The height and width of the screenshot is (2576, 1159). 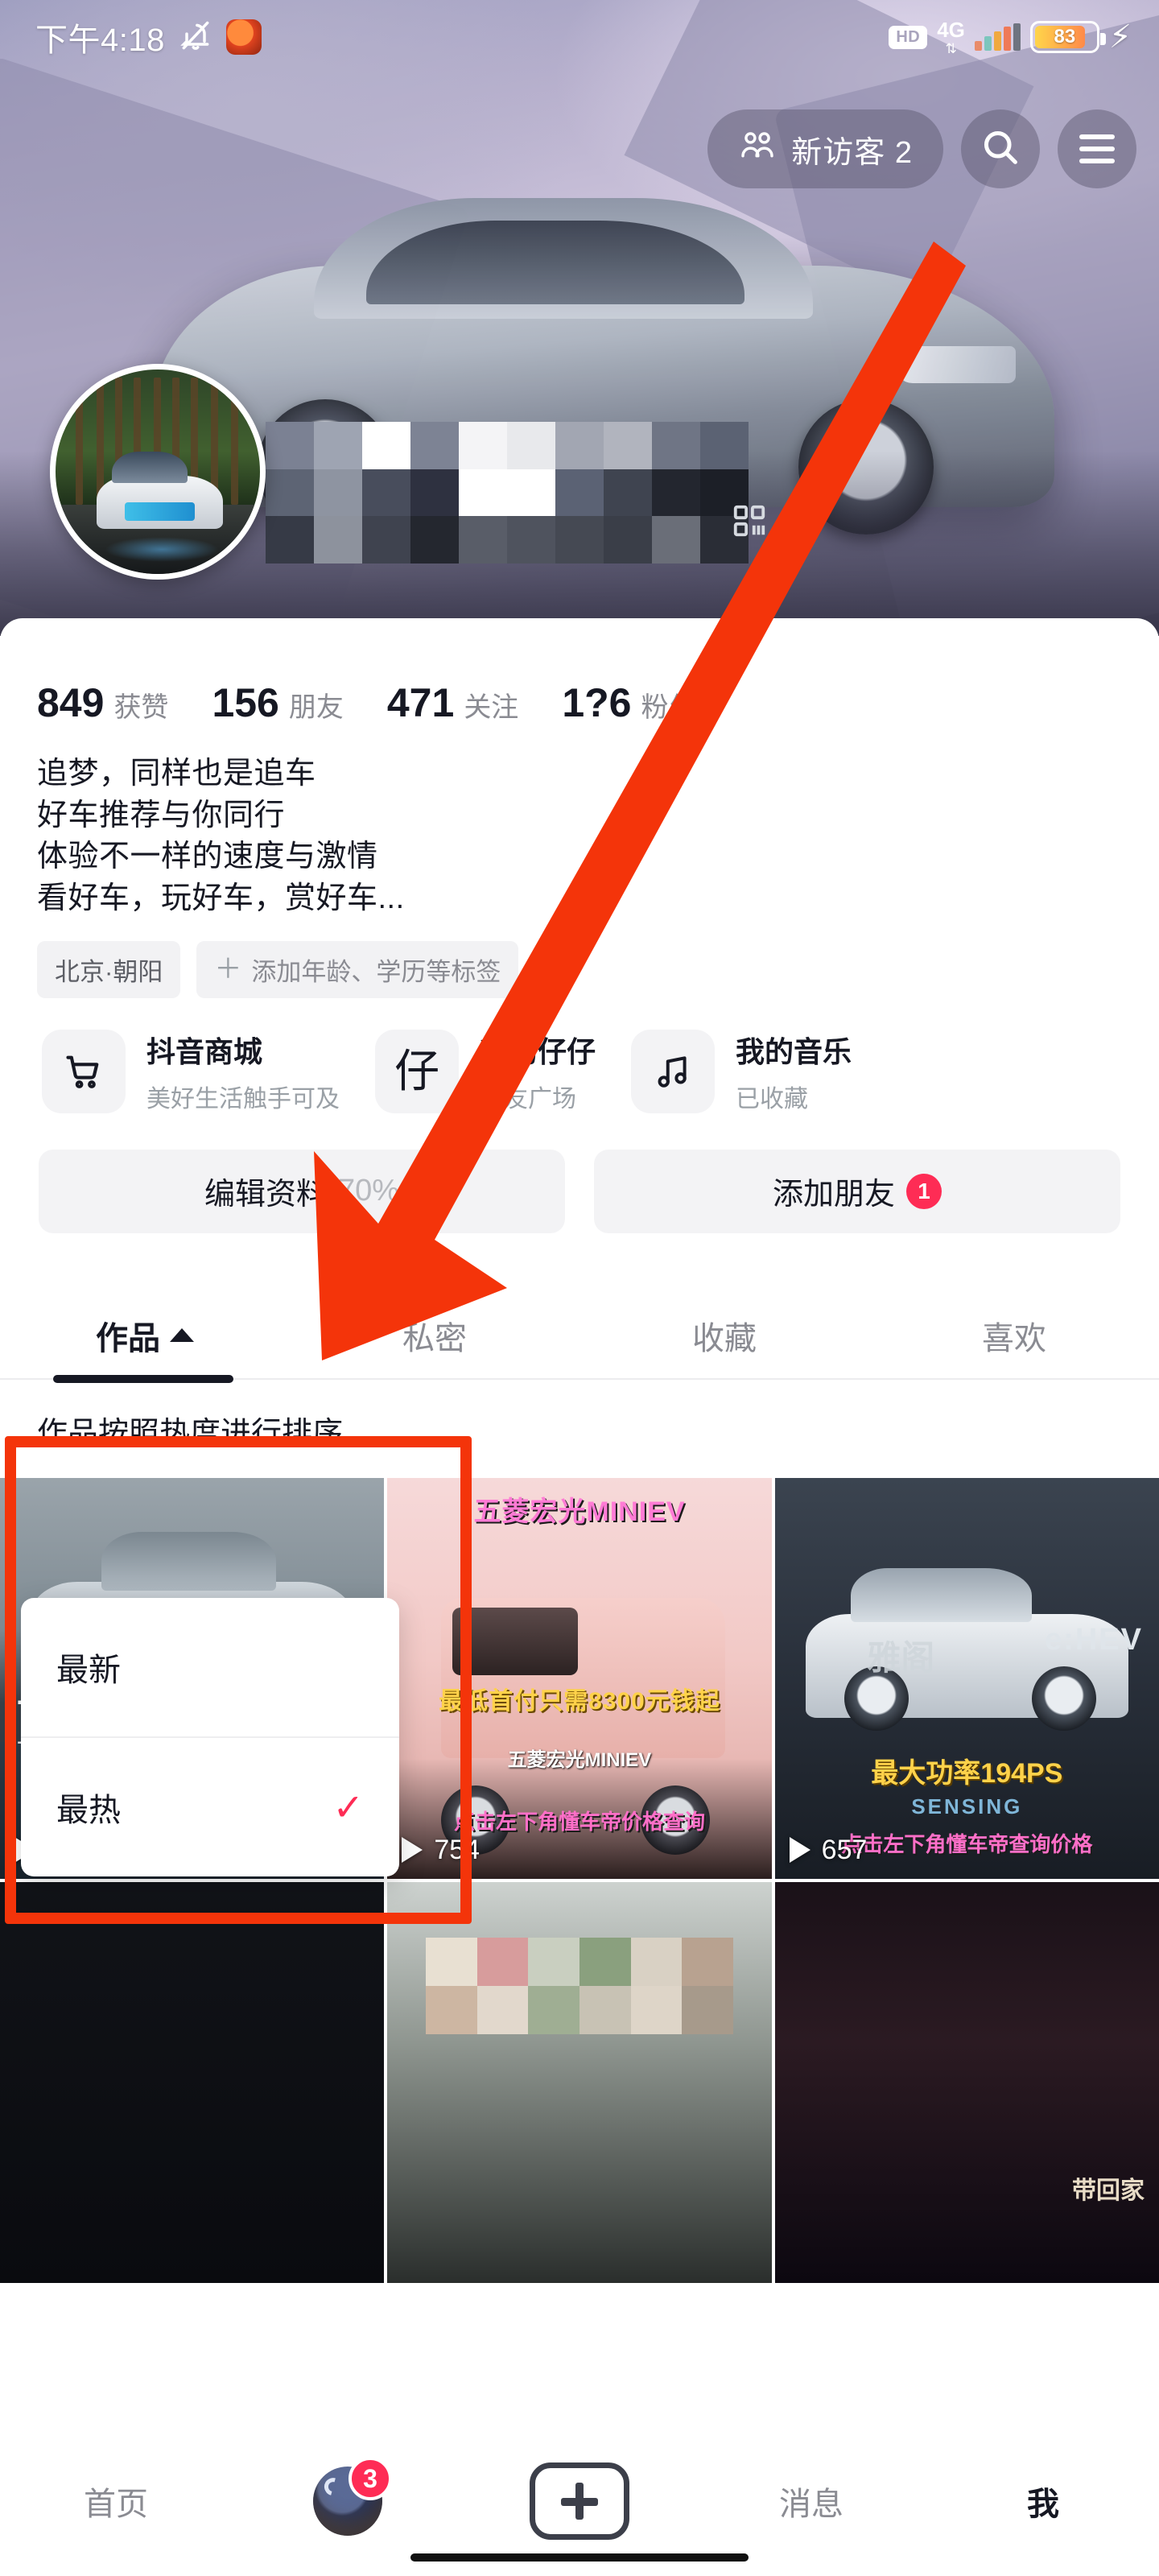 I want to click on stat-likes: 849 获赞, so click(x=102, y=702).